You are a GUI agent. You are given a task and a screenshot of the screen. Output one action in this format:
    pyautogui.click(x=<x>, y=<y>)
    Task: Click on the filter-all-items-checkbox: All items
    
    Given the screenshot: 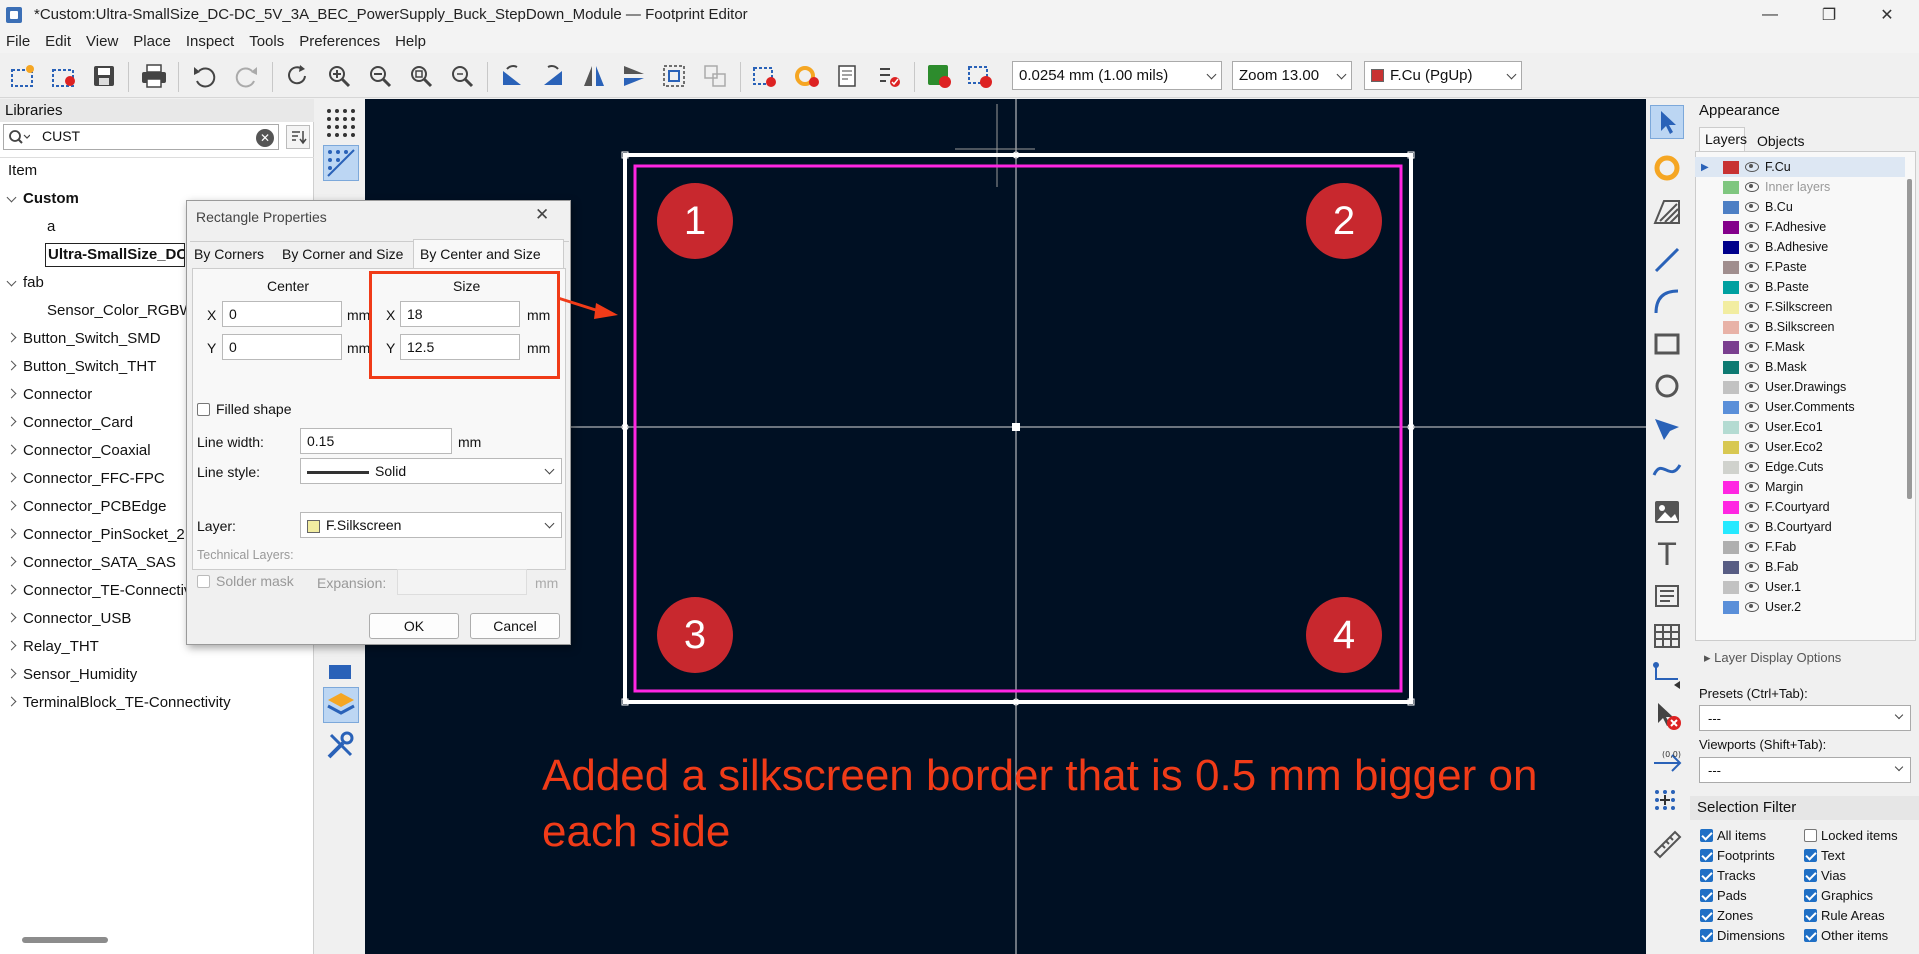 What is the action you would take?
    pyautogui.click(x=1733, y=835)
    